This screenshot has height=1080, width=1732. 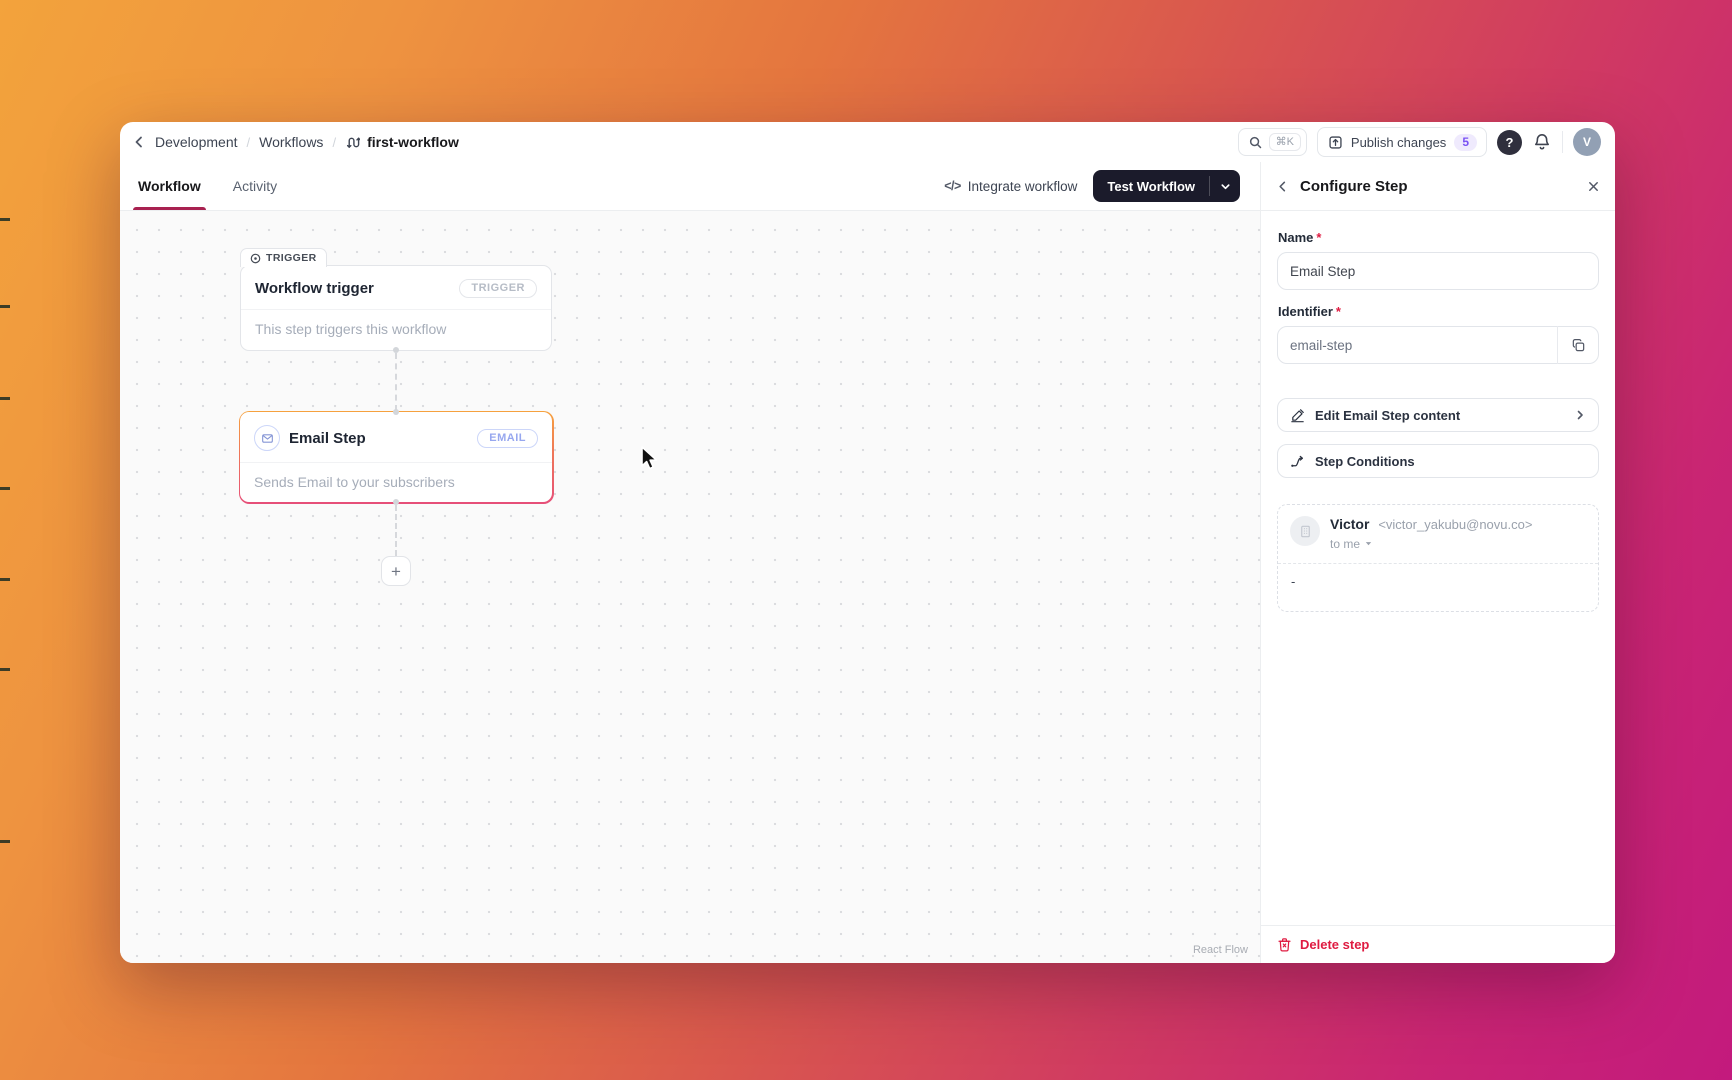 What do you see at coordinates (1580, 415) in the screenshot?
I see `chevron-right-icon` at bounding box center [1580, 415].